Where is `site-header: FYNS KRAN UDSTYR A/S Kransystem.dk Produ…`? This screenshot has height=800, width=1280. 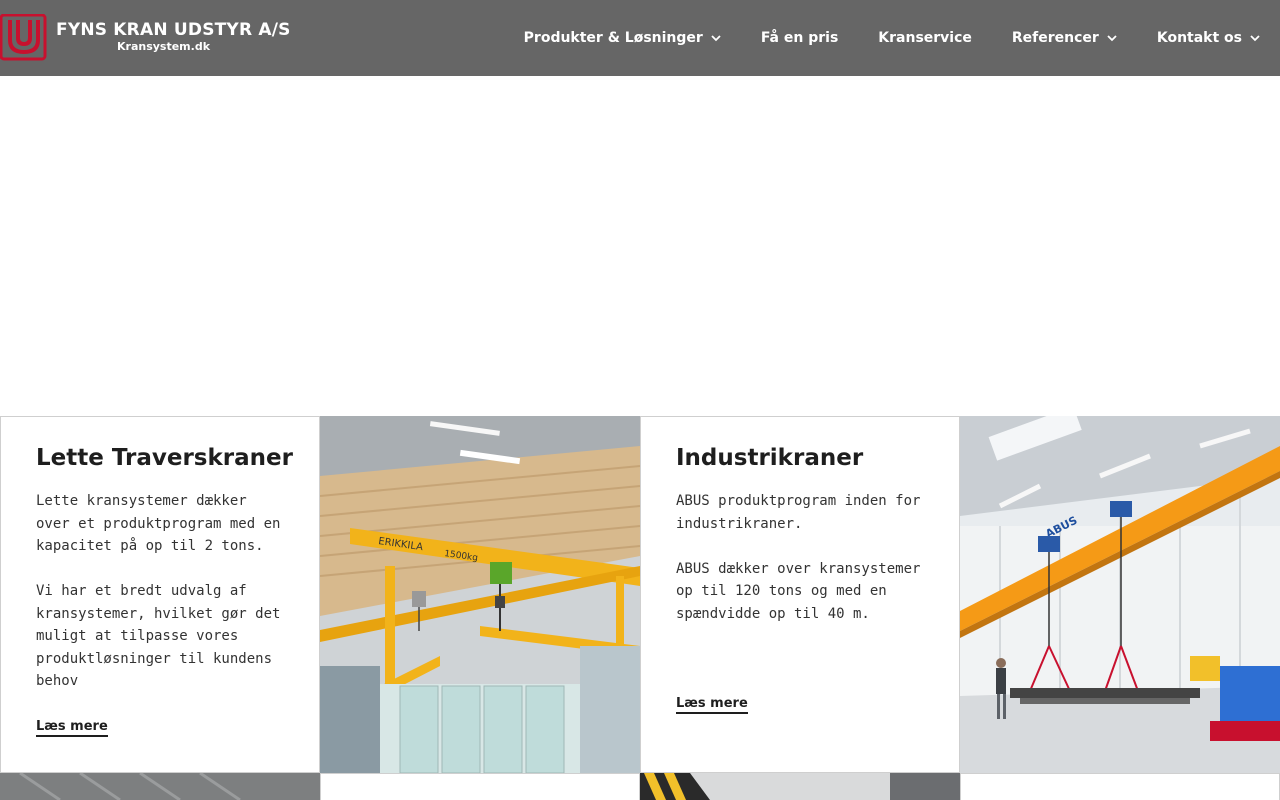
site-header: FYNS KRAN UDSTYR A/S Kransystem.dk Produ… is located at coordinates (640, 38).